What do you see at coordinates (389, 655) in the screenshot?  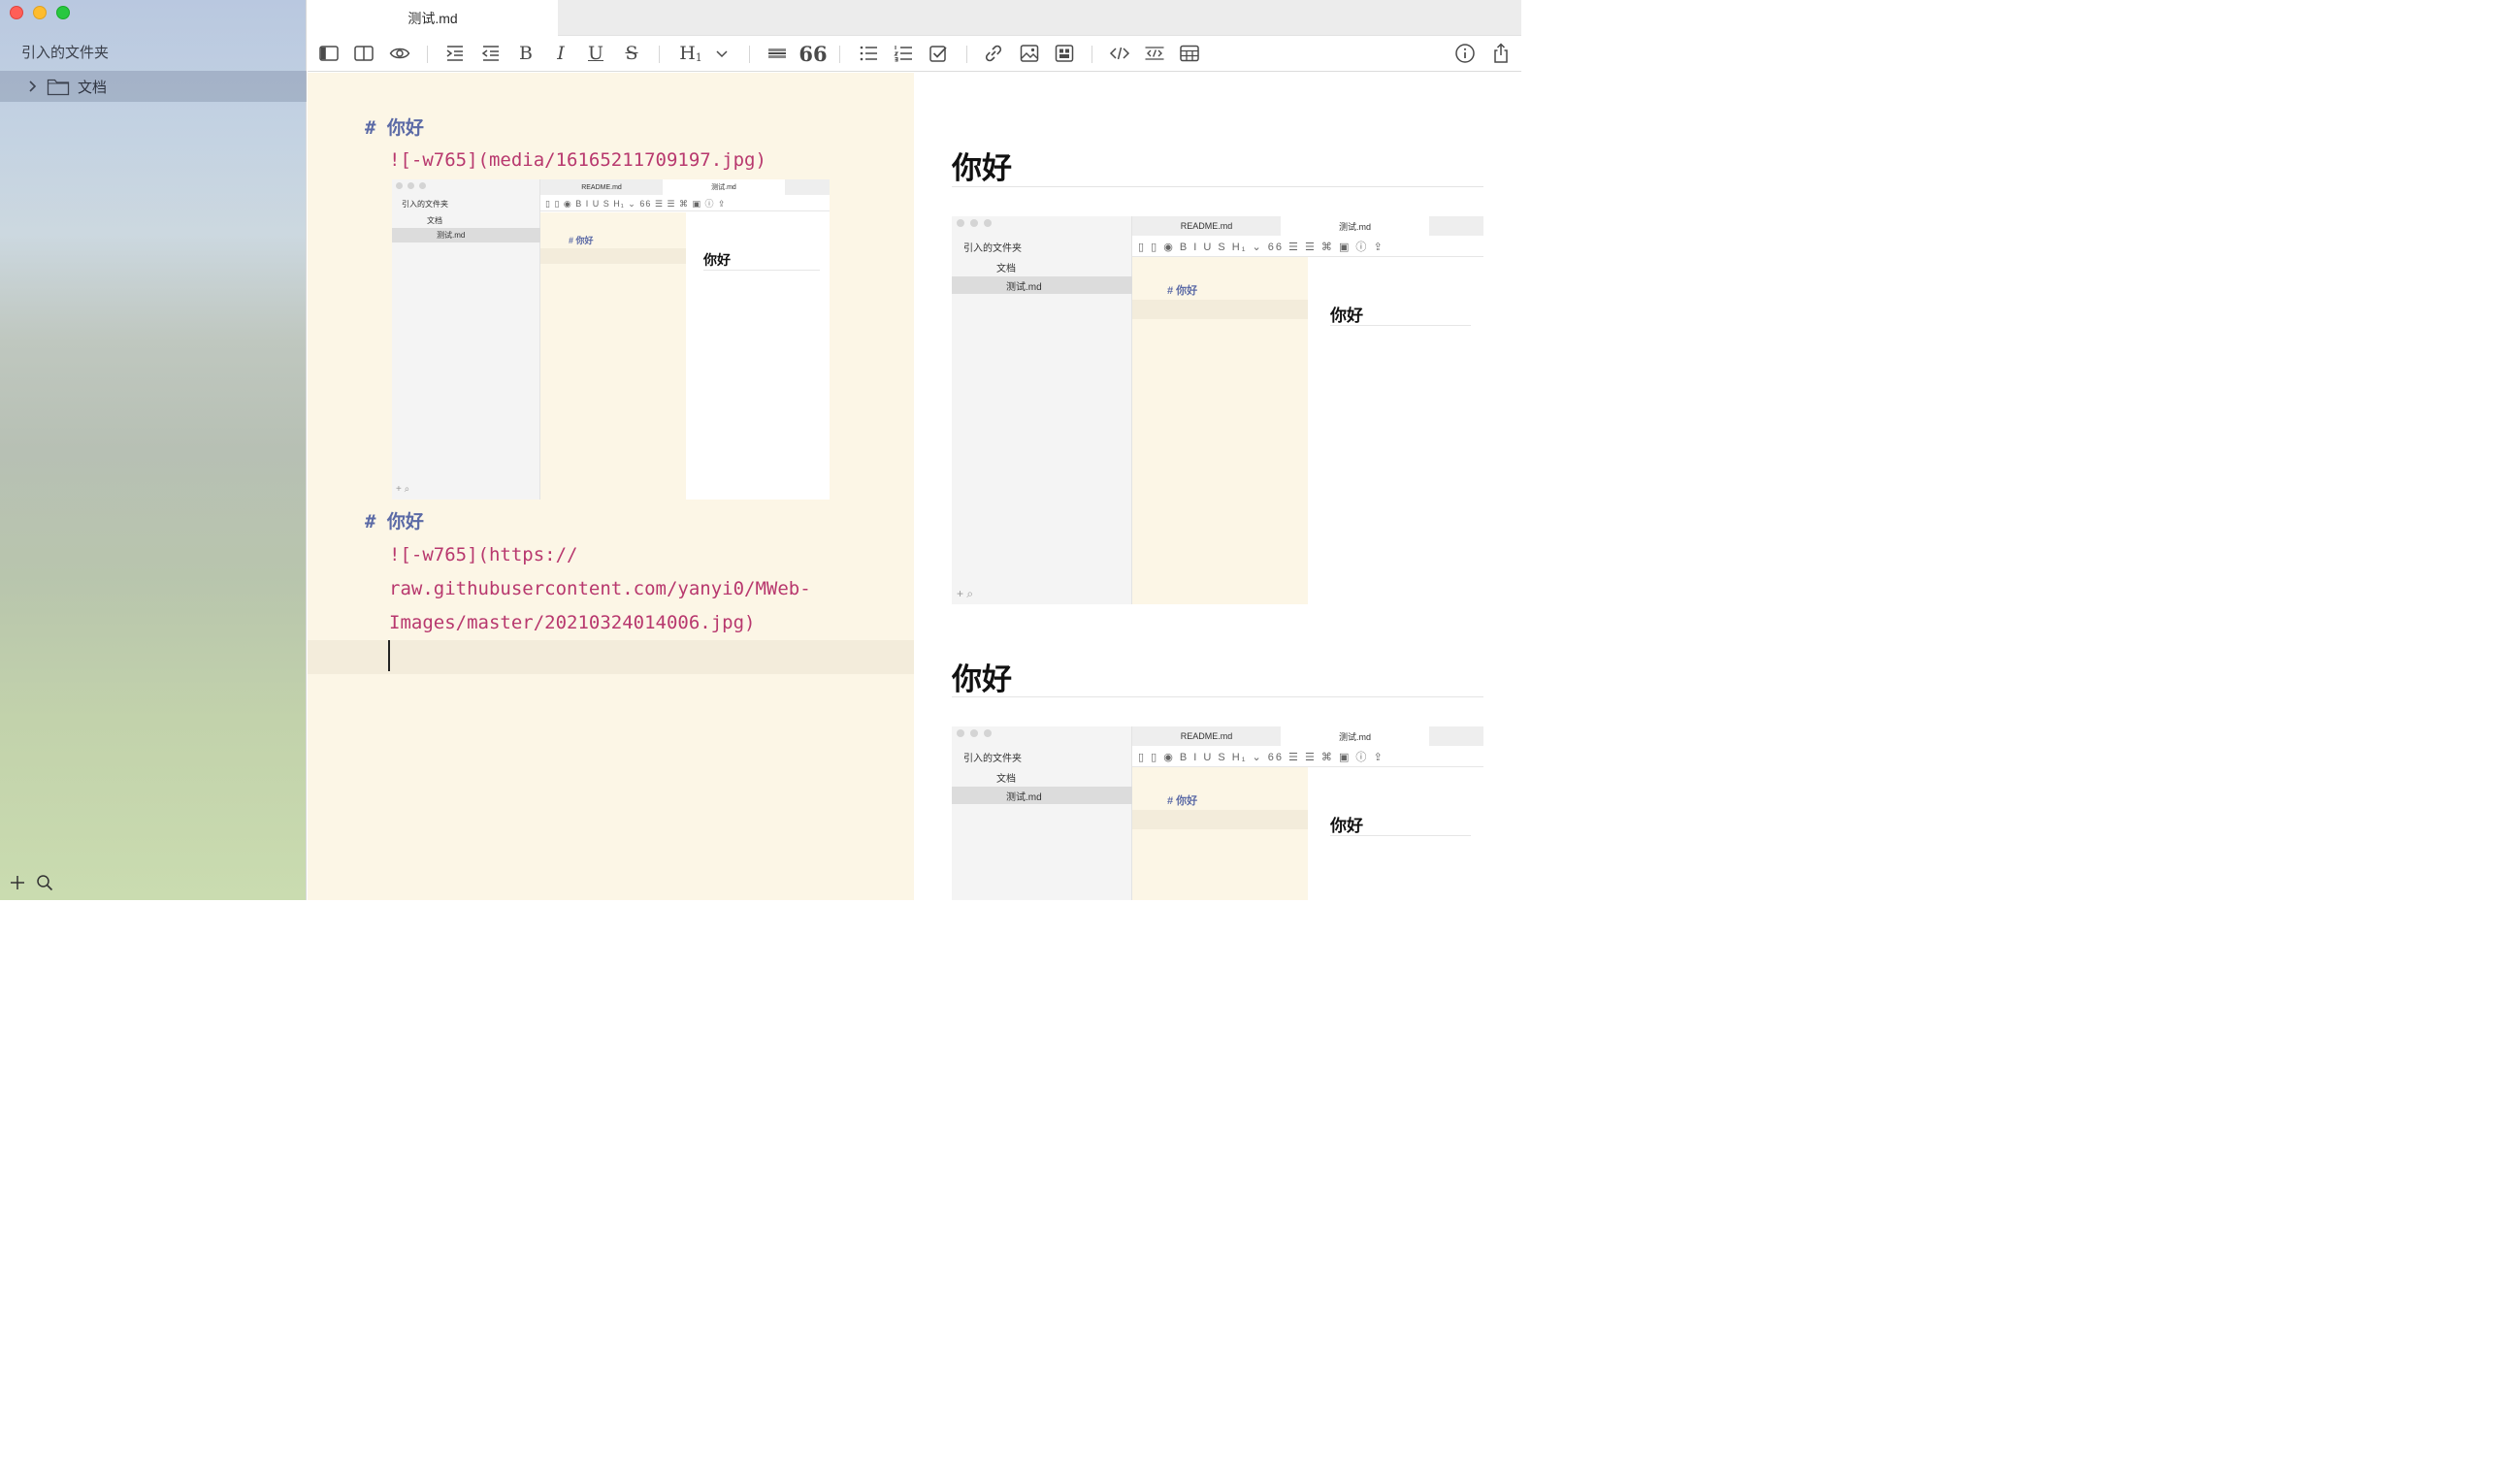 I see `text-caret` at bounding box center [389, 655].